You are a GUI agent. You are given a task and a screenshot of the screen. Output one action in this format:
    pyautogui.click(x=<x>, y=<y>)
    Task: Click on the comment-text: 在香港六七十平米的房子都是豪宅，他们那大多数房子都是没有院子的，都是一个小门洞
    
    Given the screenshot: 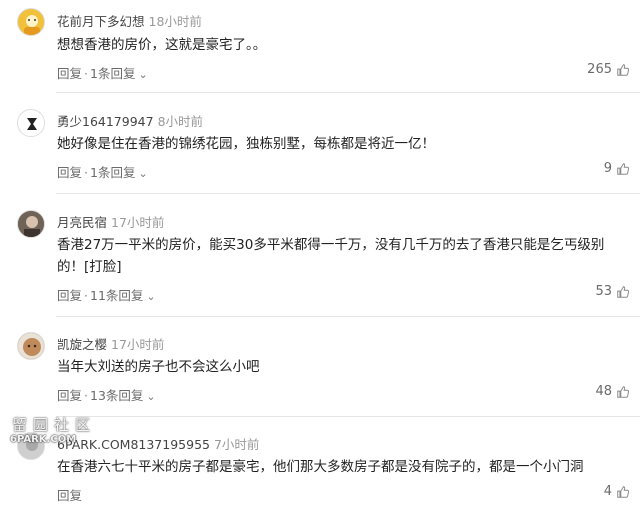 What is the action you would take?
    pyautogui.click(x=320, y=467)
    